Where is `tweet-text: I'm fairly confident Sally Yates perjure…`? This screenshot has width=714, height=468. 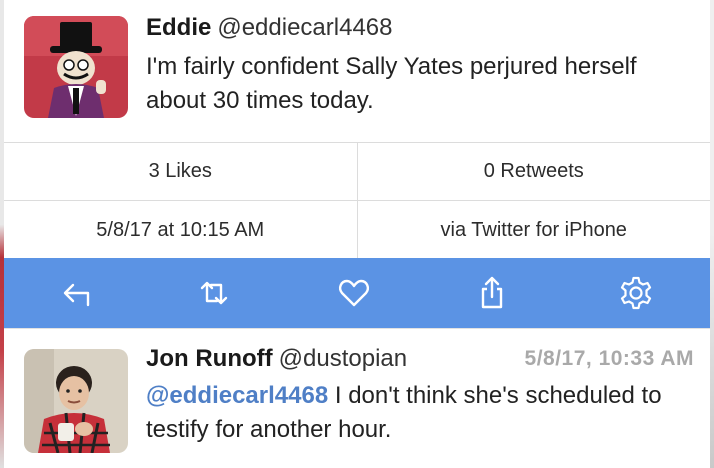 tweet-text: I'm fairly confident Sally Yates perjure… is located at coordinates (391, 83).